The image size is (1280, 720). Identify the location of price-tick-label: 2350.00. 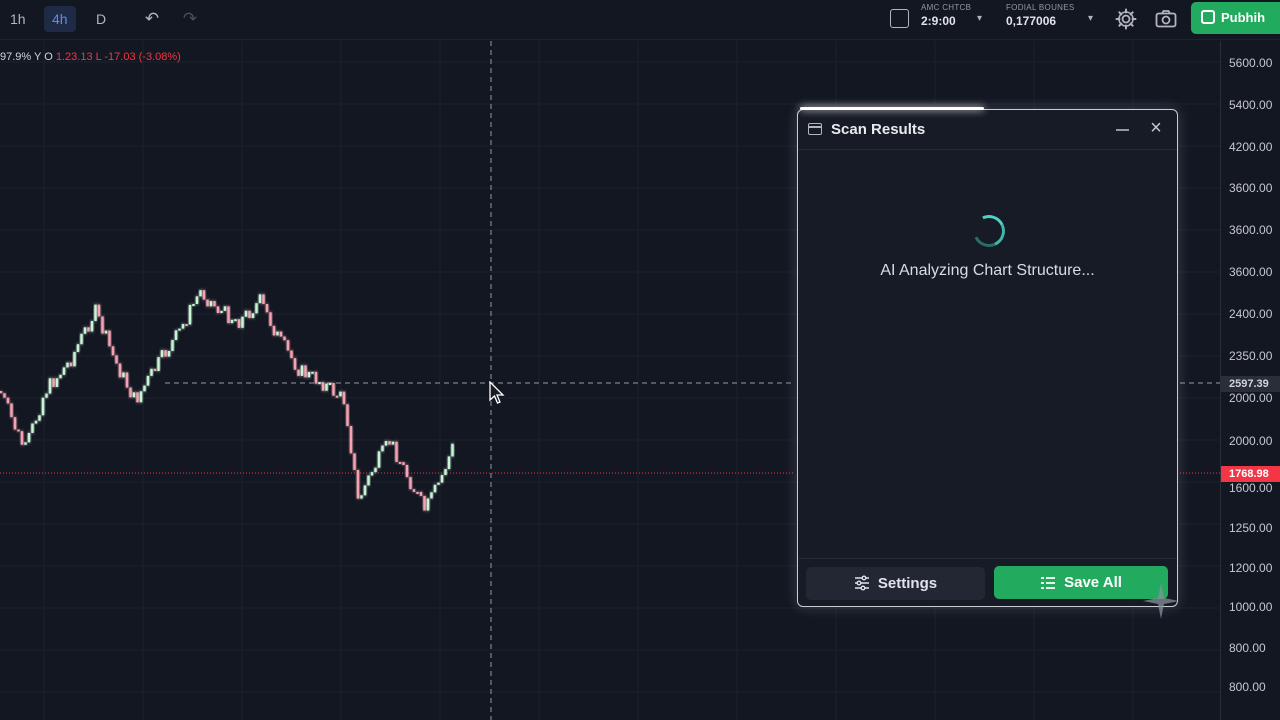
(1251, 356).